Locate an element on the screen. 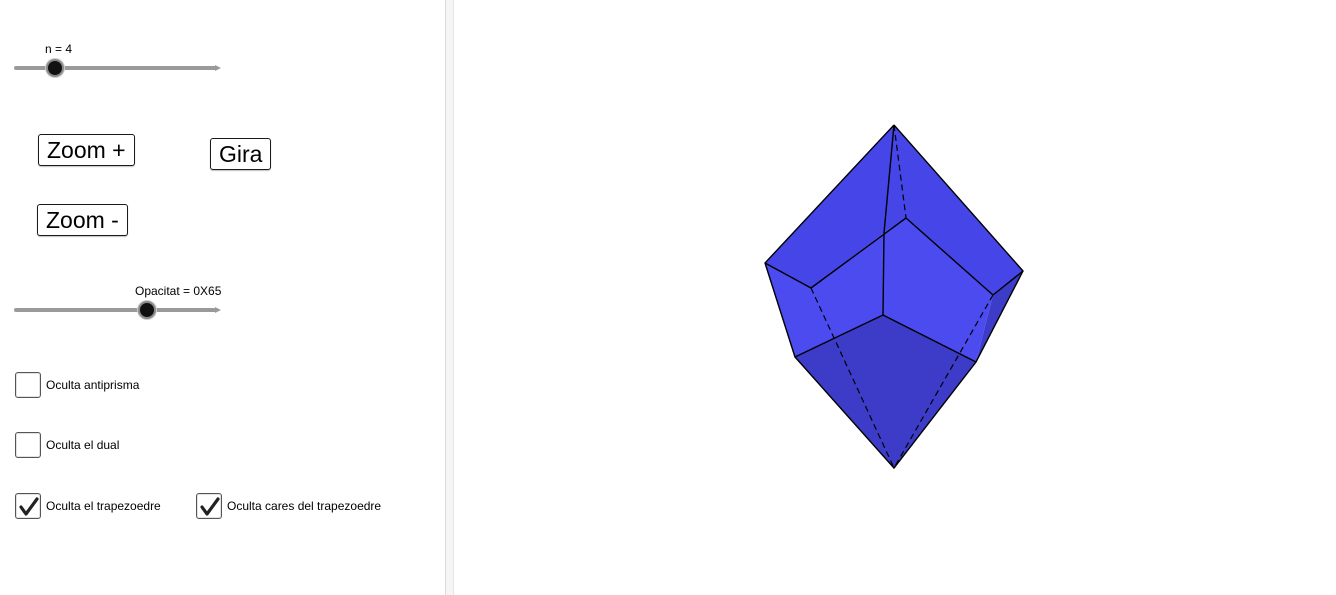 The height and width of the screenshot is (595, 1336). hide-trapezohedron-faces-checkbox is located at coordinates (209, 506).